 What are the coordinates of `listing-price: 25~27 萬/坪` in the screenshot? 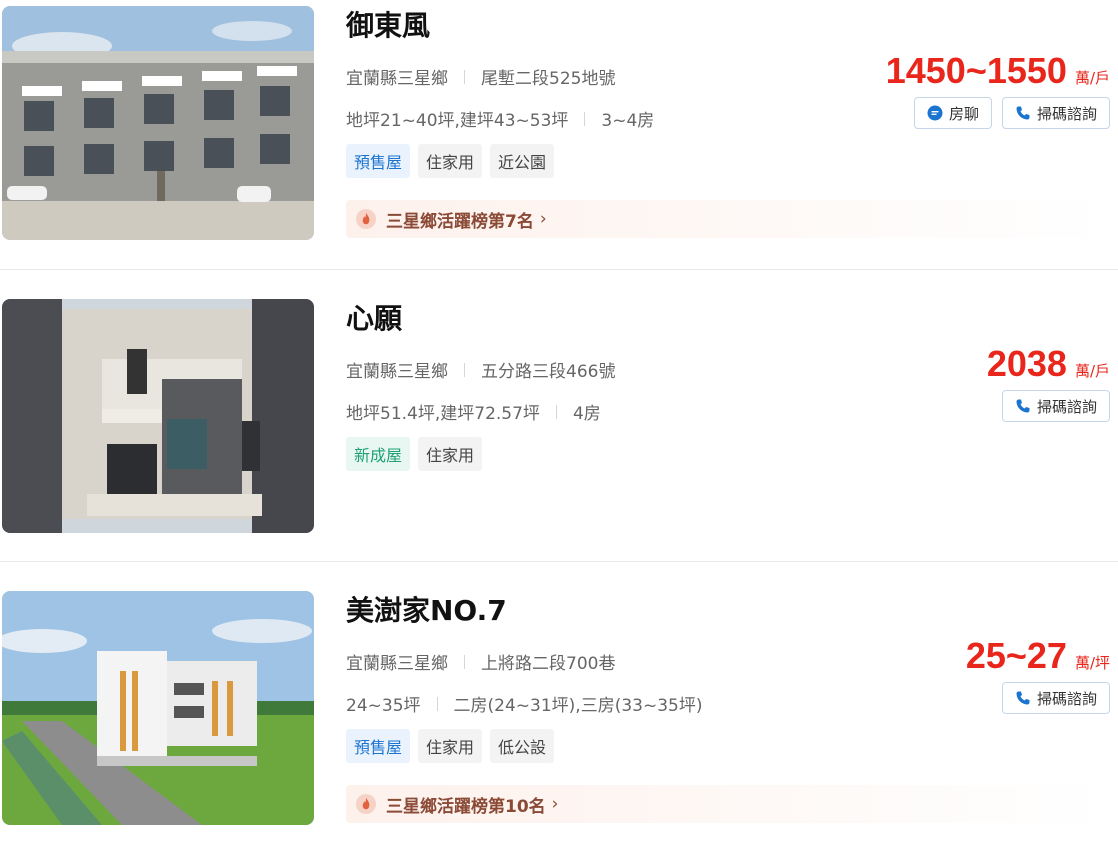 It's located at (1038, 656).